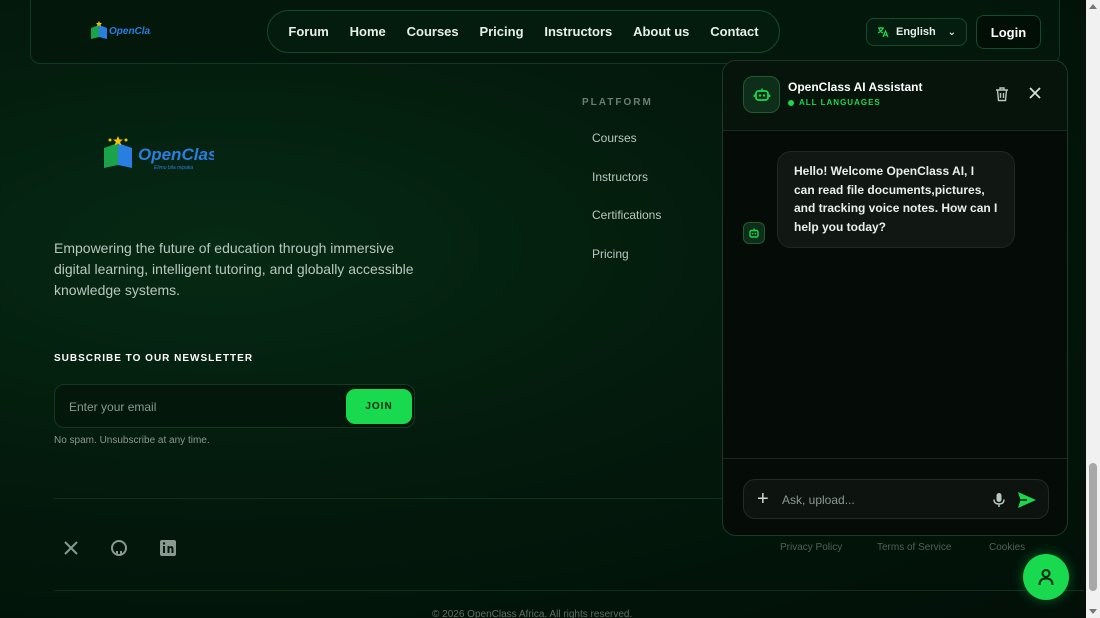 The image size is (1100, 618). Describe the element at coordinates (368, 31) in the screenshot. I see `nav-home: Home` at that location.